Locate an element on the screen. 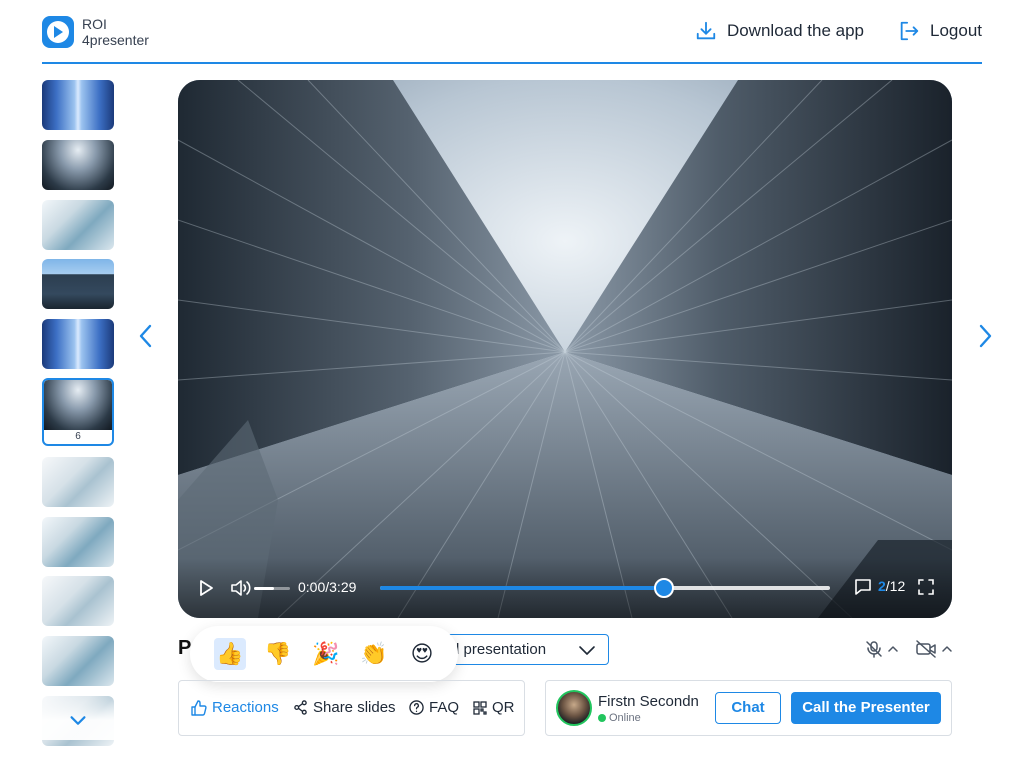 This screenshot has width=1024, height=768. slide-current: 2 is located at coordinates (882, 586).